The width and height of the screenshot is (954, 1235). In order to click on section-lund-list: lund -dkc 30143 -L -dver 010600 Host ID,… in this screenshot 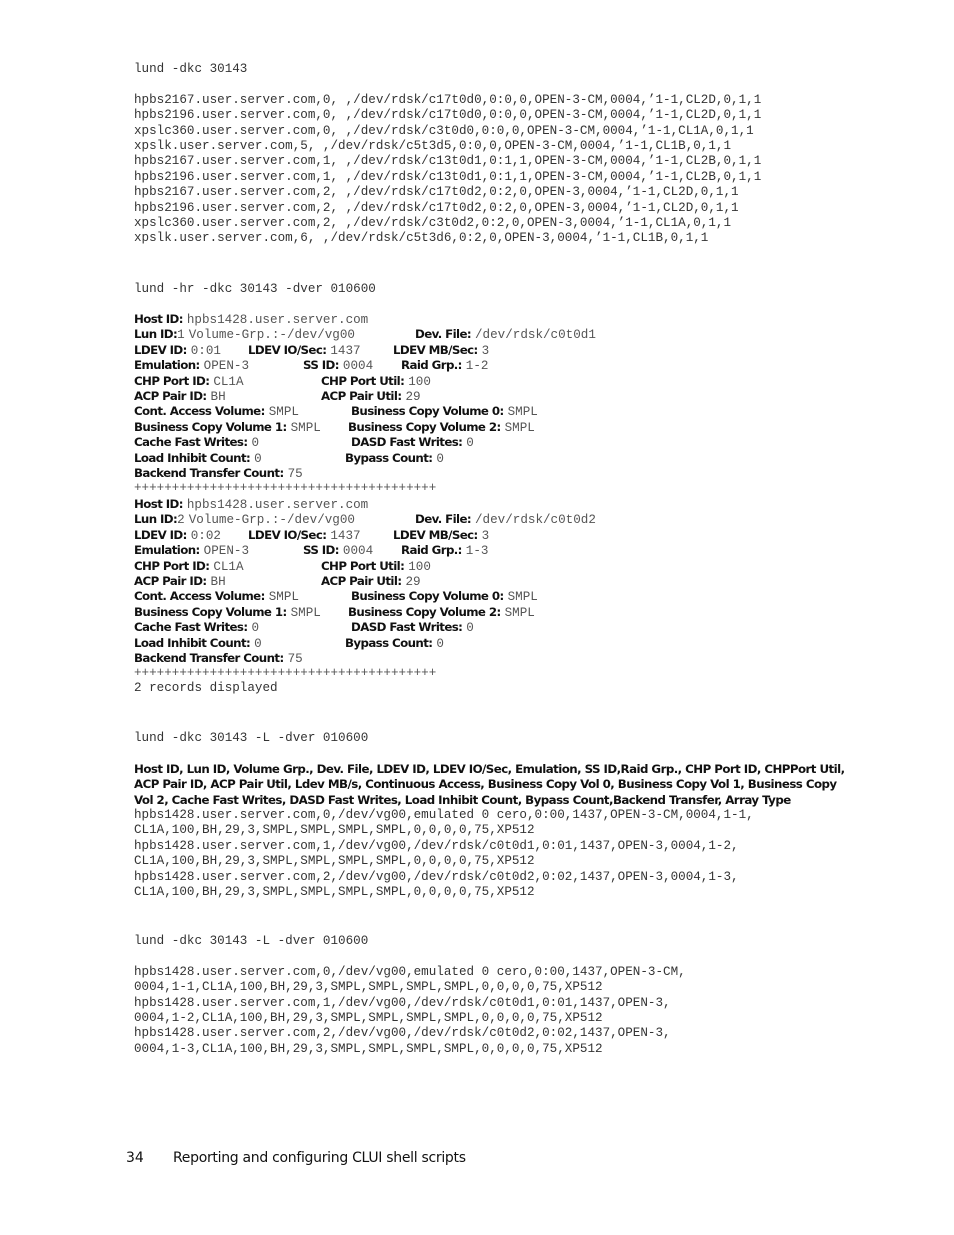, I will do `click(494, 815)`.